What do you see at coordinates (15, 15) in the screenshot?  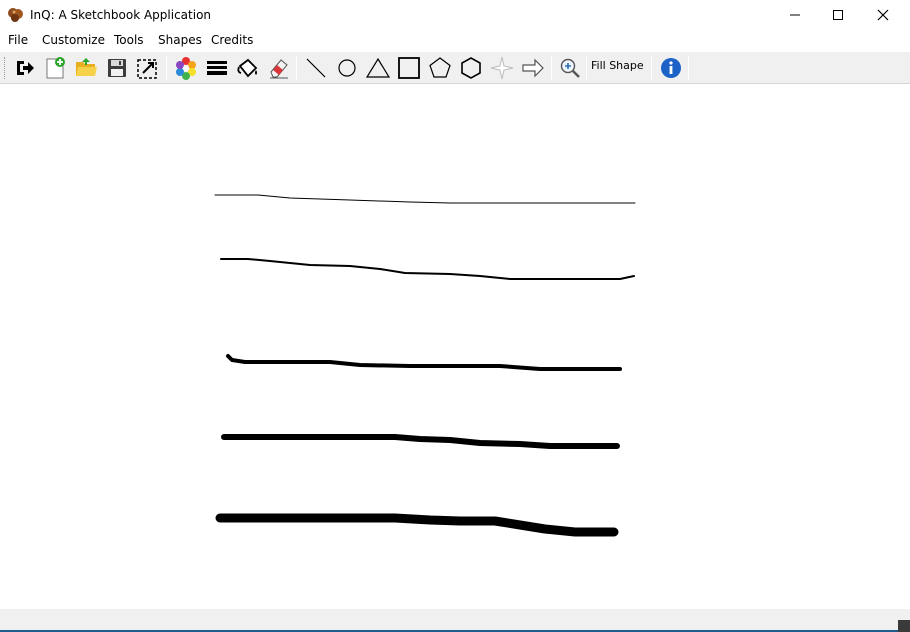 I see `app-logo-icon` at bounding box center [15, 15].